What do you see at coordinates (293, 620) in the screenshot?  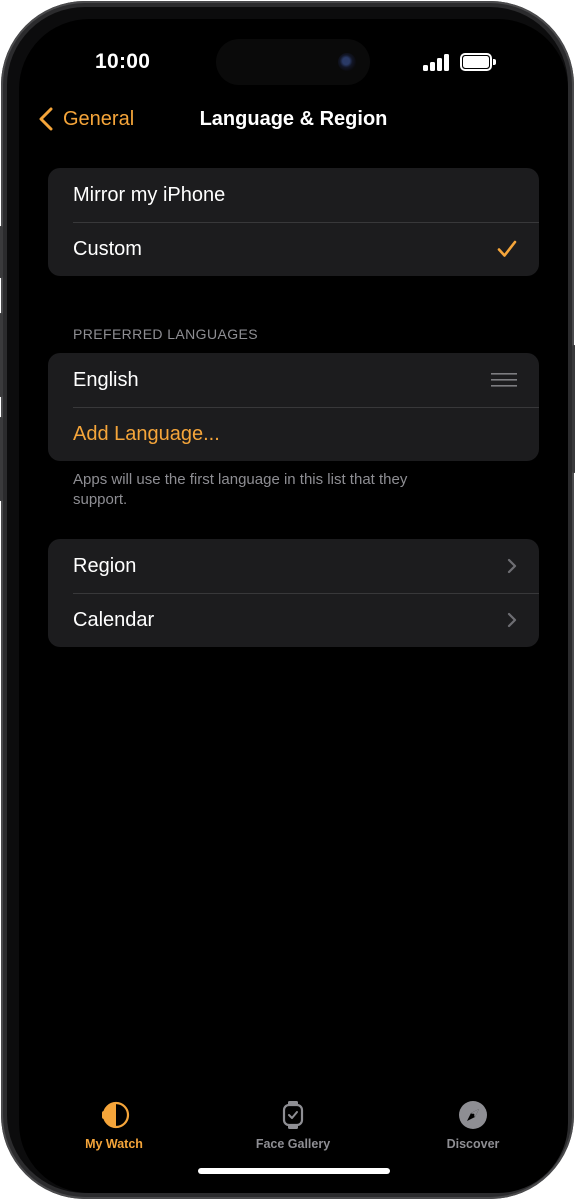 I see `calendar-row: Calendar` at bounding box center [293, 620].